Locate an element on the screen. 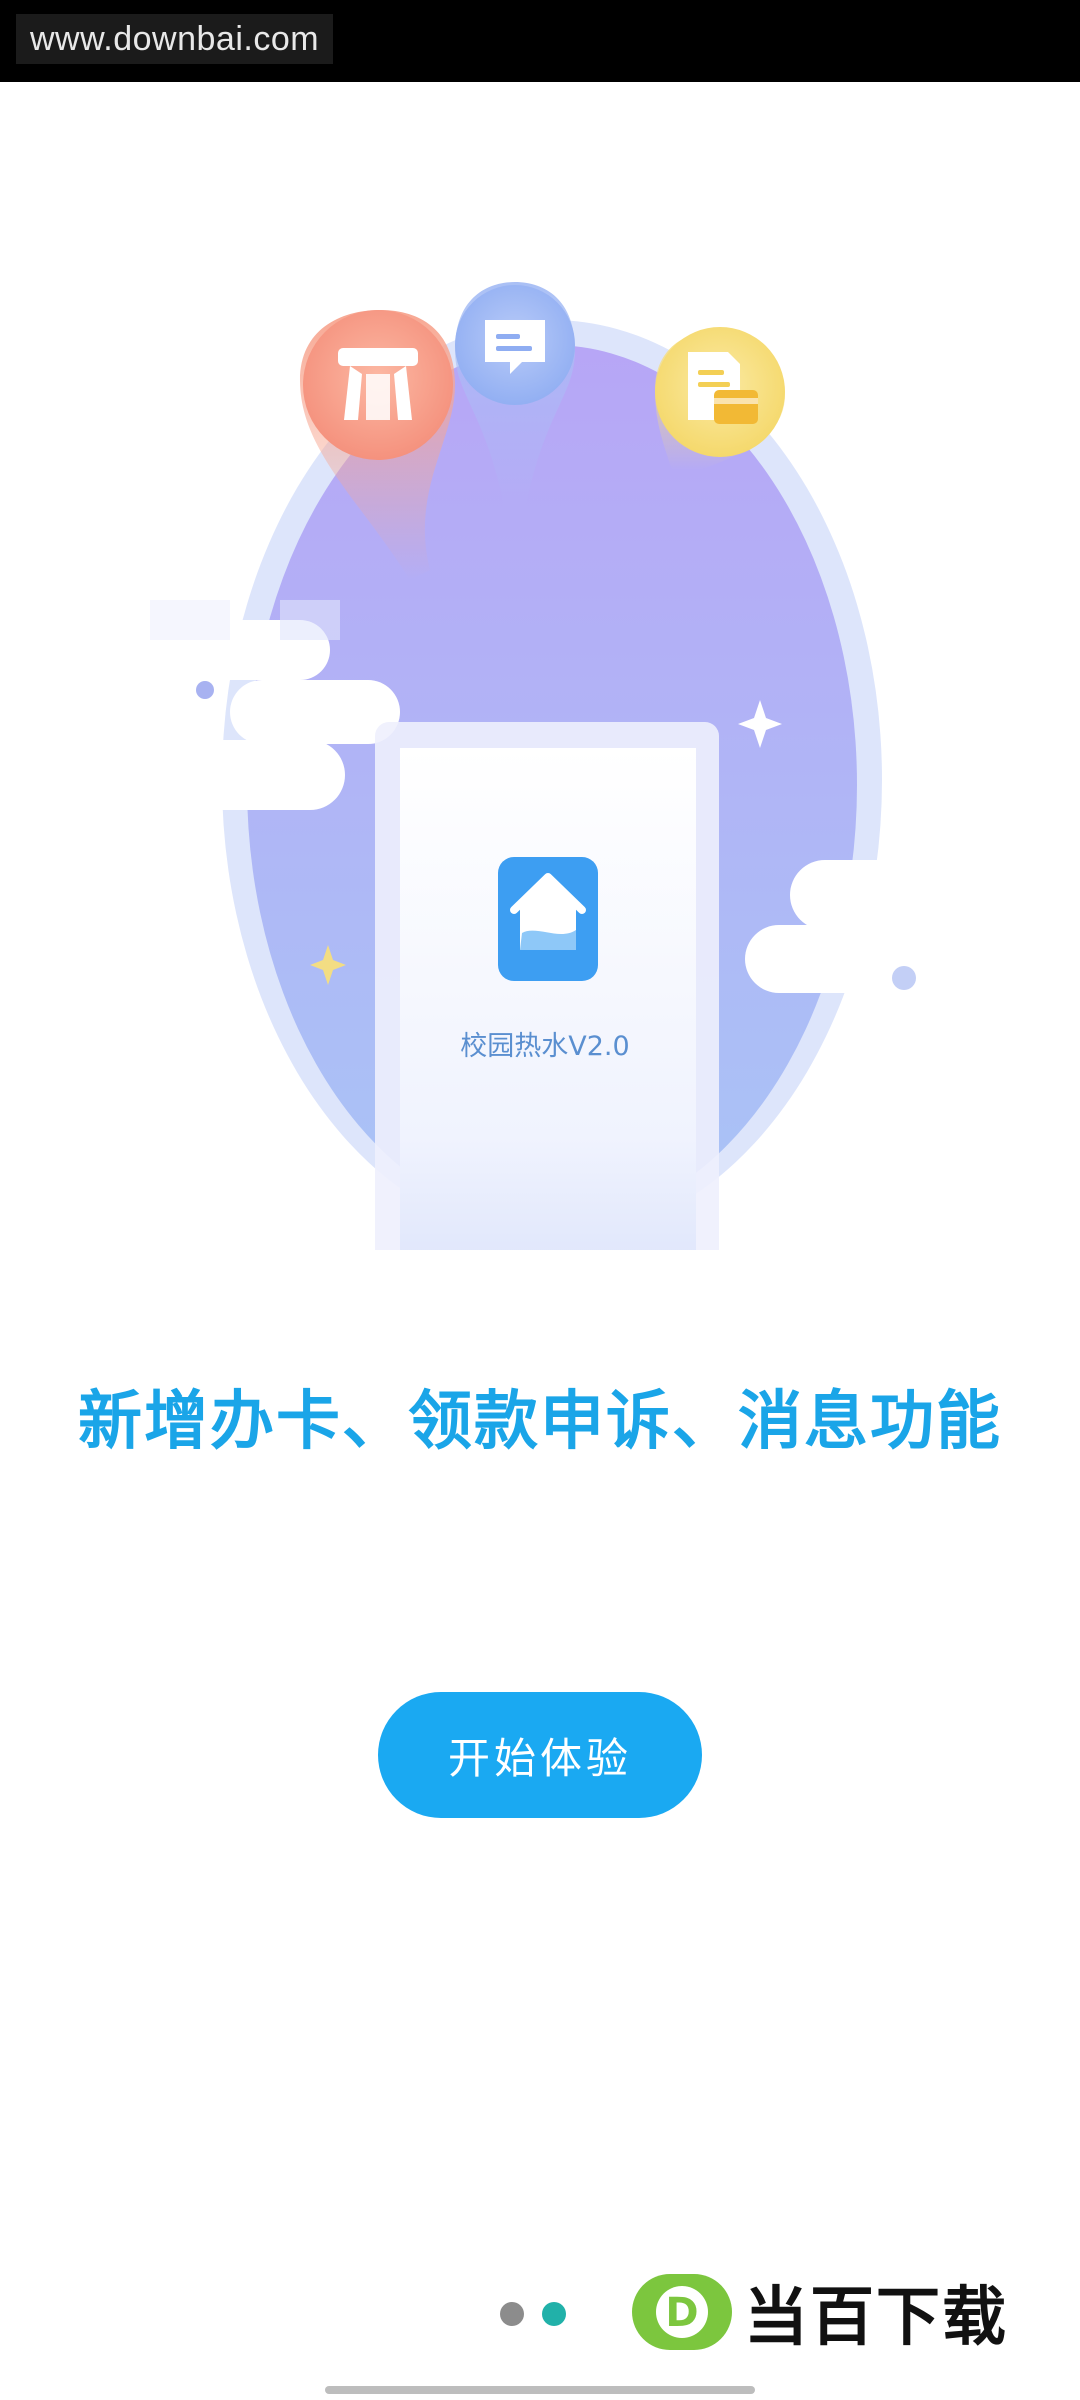  brand-logo-icon: D is located at coordinates (682, 2312).